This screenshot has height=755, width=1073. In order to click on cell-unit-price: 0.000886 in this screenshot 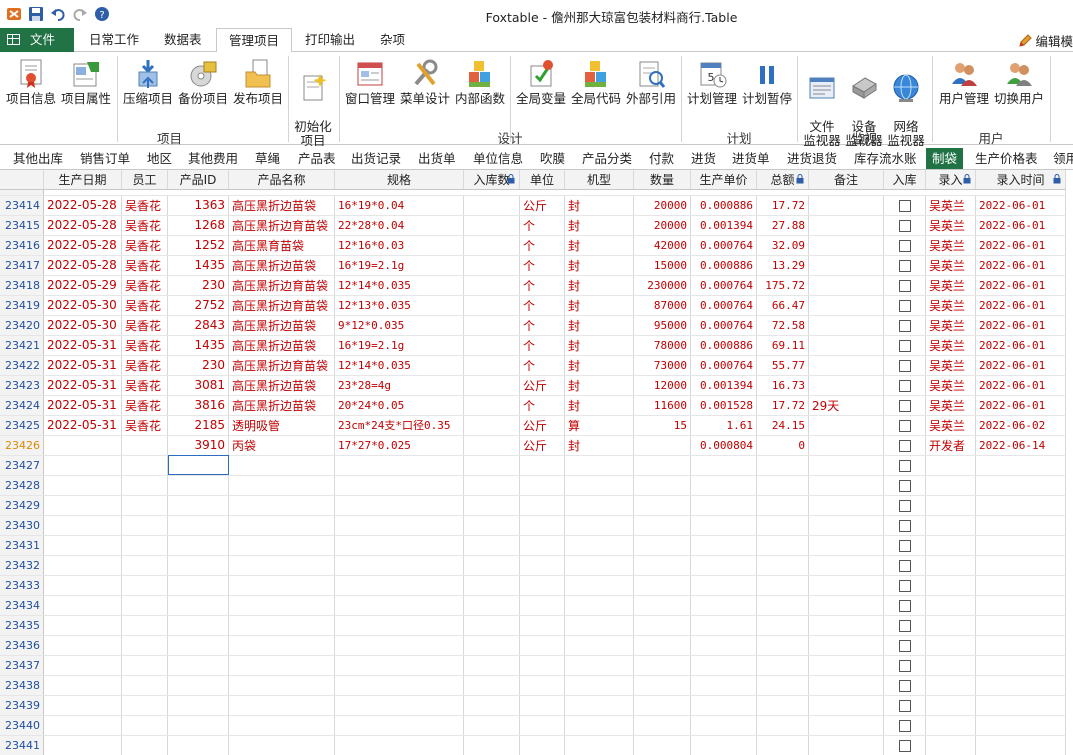, I will do `click(723, 265)`.